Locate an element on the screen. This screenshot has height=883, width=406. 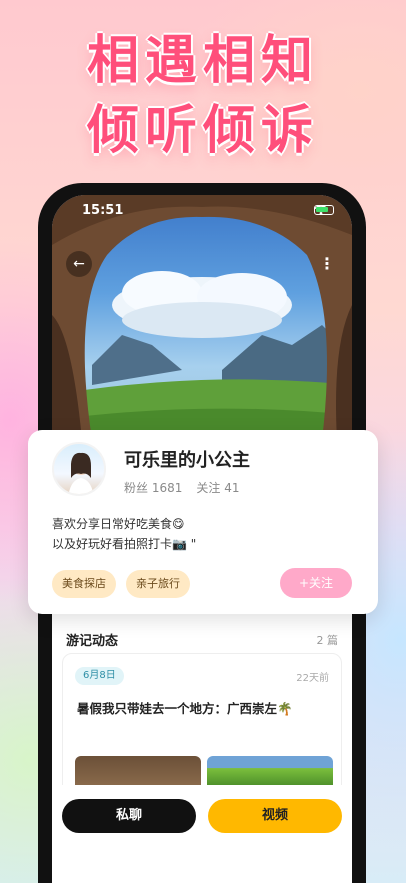
arrow-left-icon: ← is located at coordinates (79, 264).